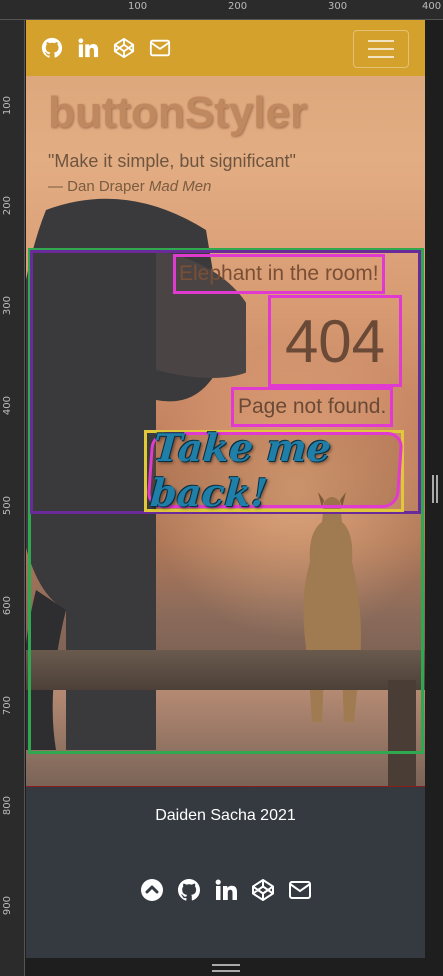  Describe the element at coordinates (275, 470) in the screenshot. I see `take-me-back-button: Take me back!` at that location.